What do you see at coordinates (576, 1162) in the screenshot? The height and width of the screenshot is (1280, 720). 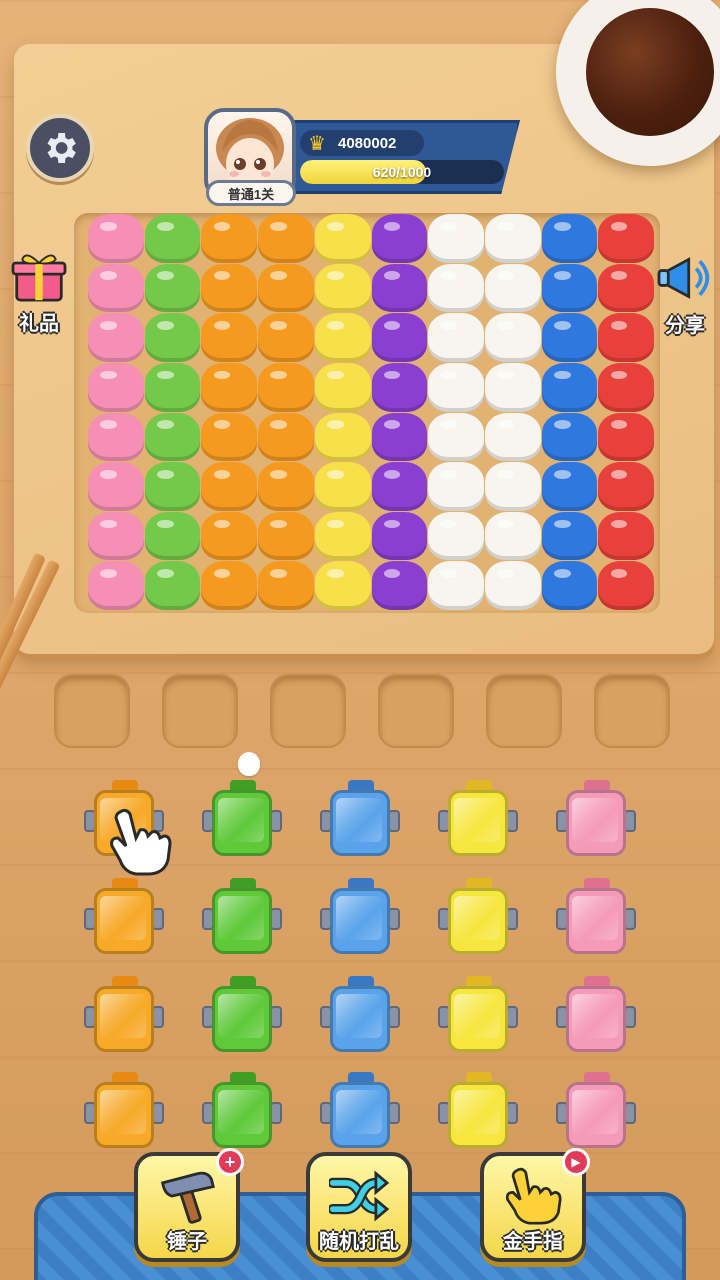 I see `play-video-icon: ▶` at bounding box center [576, 1162].